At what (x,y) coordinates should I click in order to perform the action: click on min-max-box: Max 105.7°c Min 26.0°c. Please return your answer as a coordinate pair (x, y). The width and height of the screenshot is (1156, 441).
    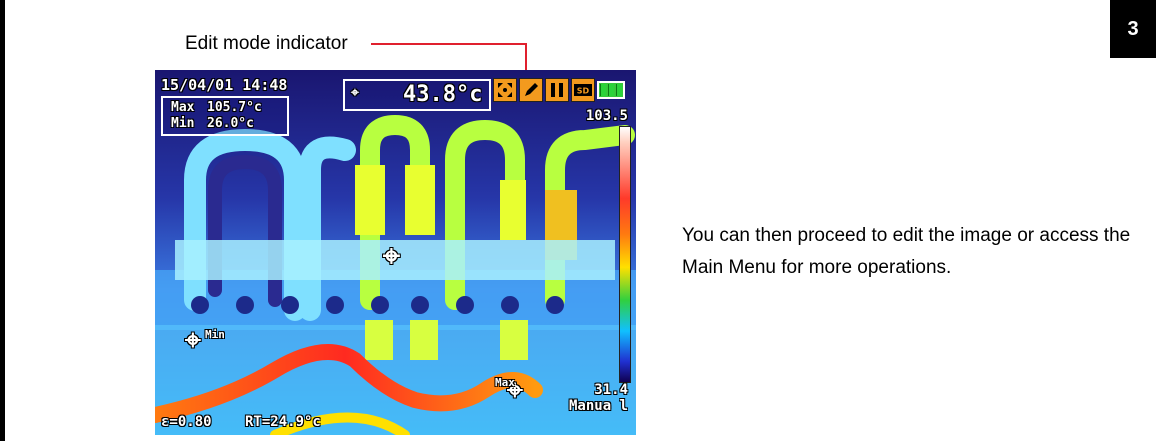
    Looking at the image, I should click on (225, 116).